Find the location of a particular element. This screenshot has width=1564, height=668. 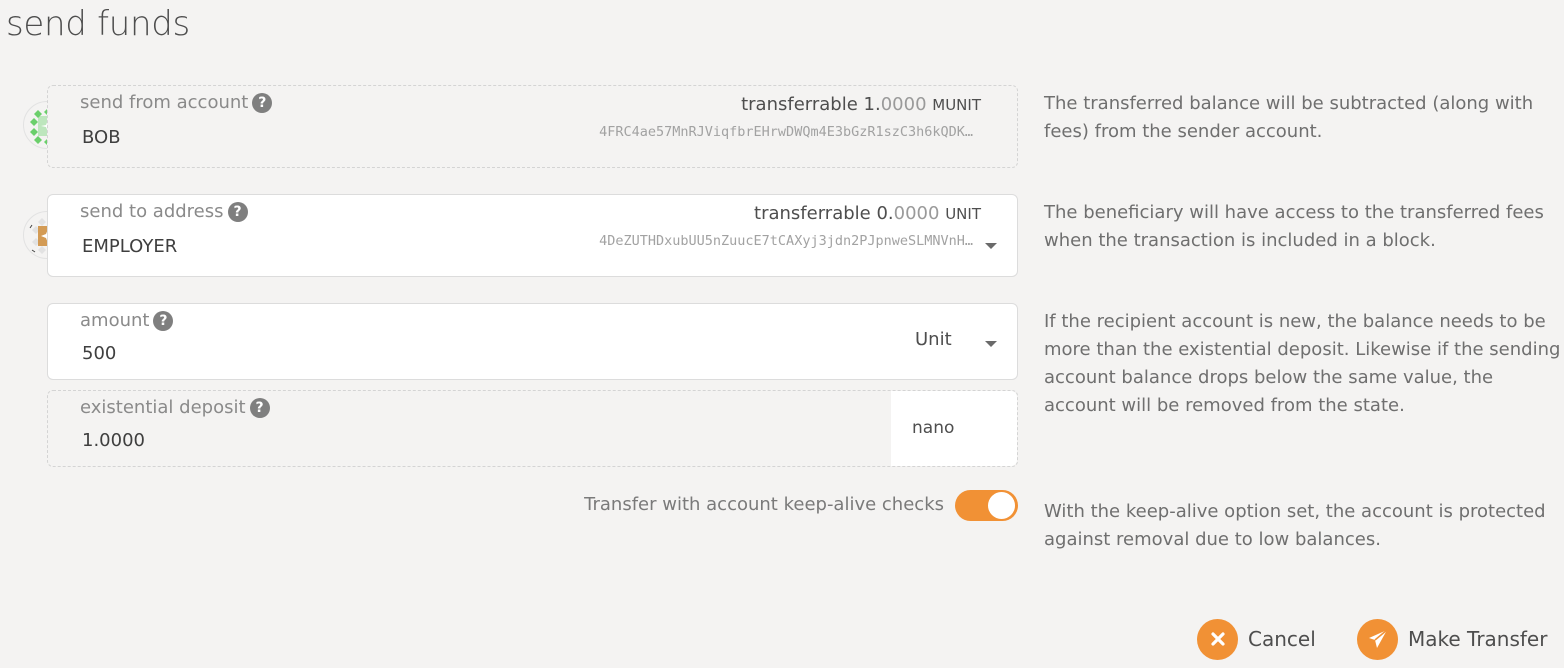

make-transfer-button: Make Transfer is located at coordinates (1452, 639).